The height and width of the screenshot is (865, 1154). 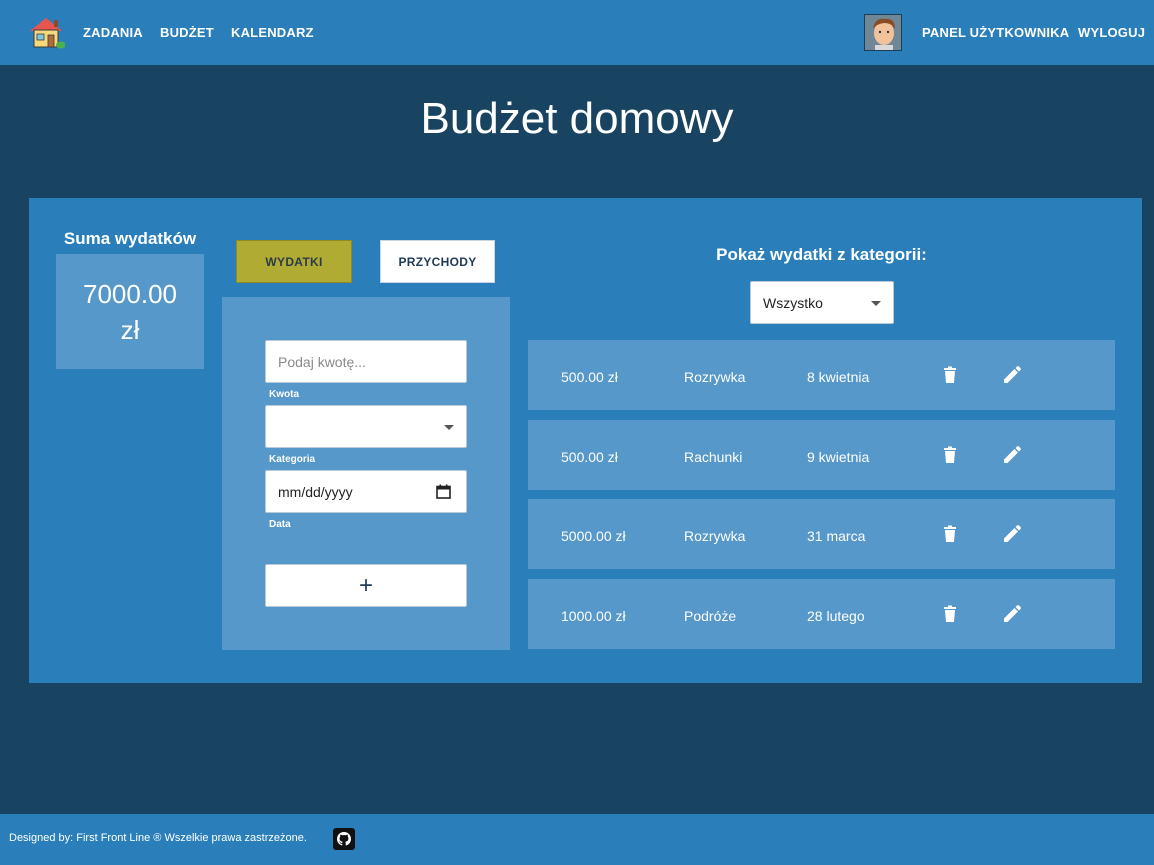 What do you see at coordinates (344, 839) in the screenshot?
I see `github-icon` at bounding box center [344, 839].